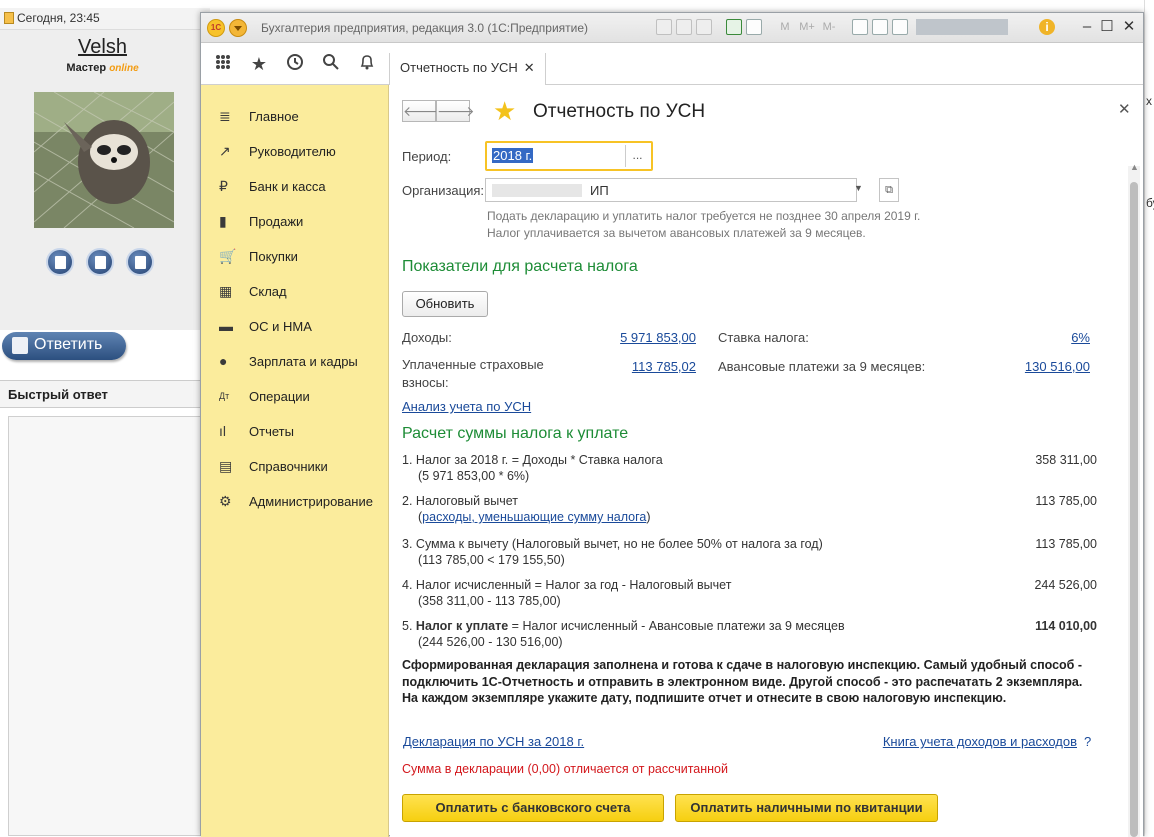  I want to click on preview-icon, so click(704, 27).